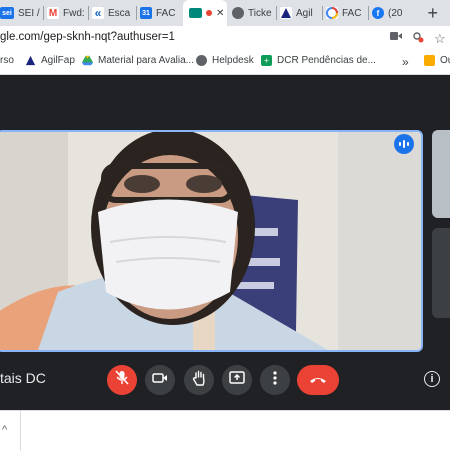 This screenshot has height=451, width=450. Describe the element at coordinates (260, 13) in the screenshot. I see `tab-label: Ticke` at that location.